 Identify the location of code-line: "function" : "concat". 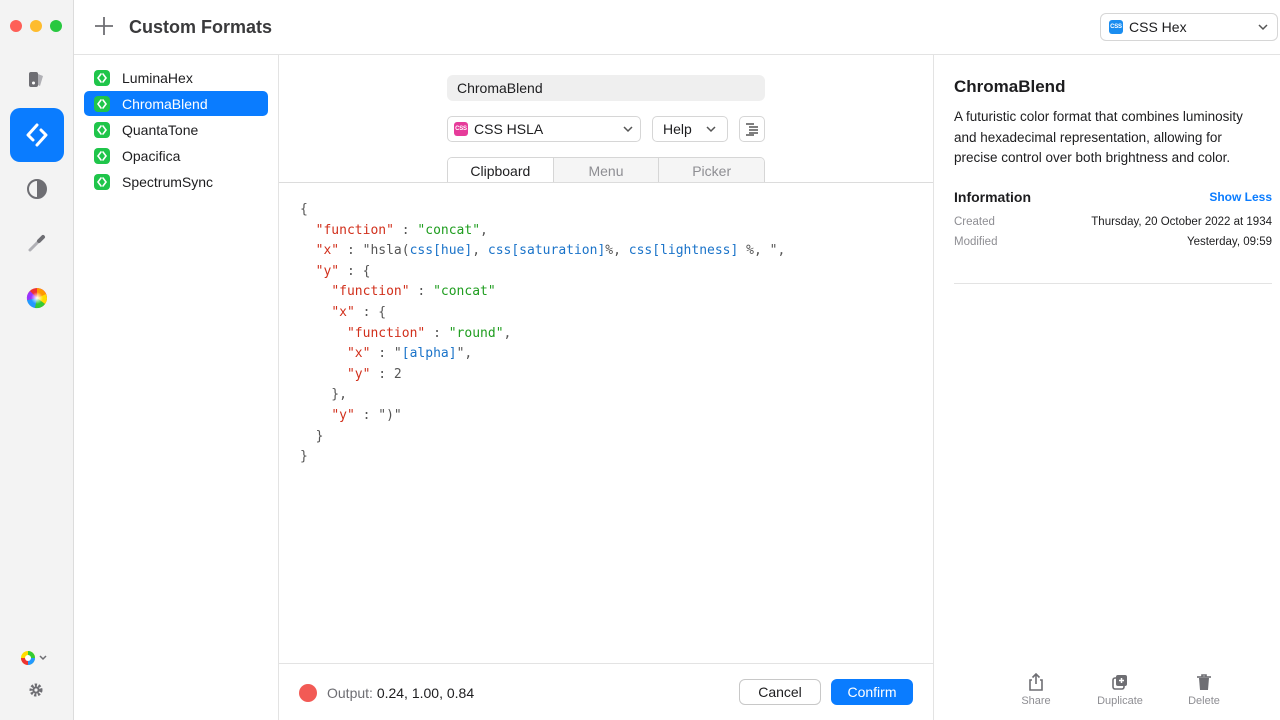
(542, 292).